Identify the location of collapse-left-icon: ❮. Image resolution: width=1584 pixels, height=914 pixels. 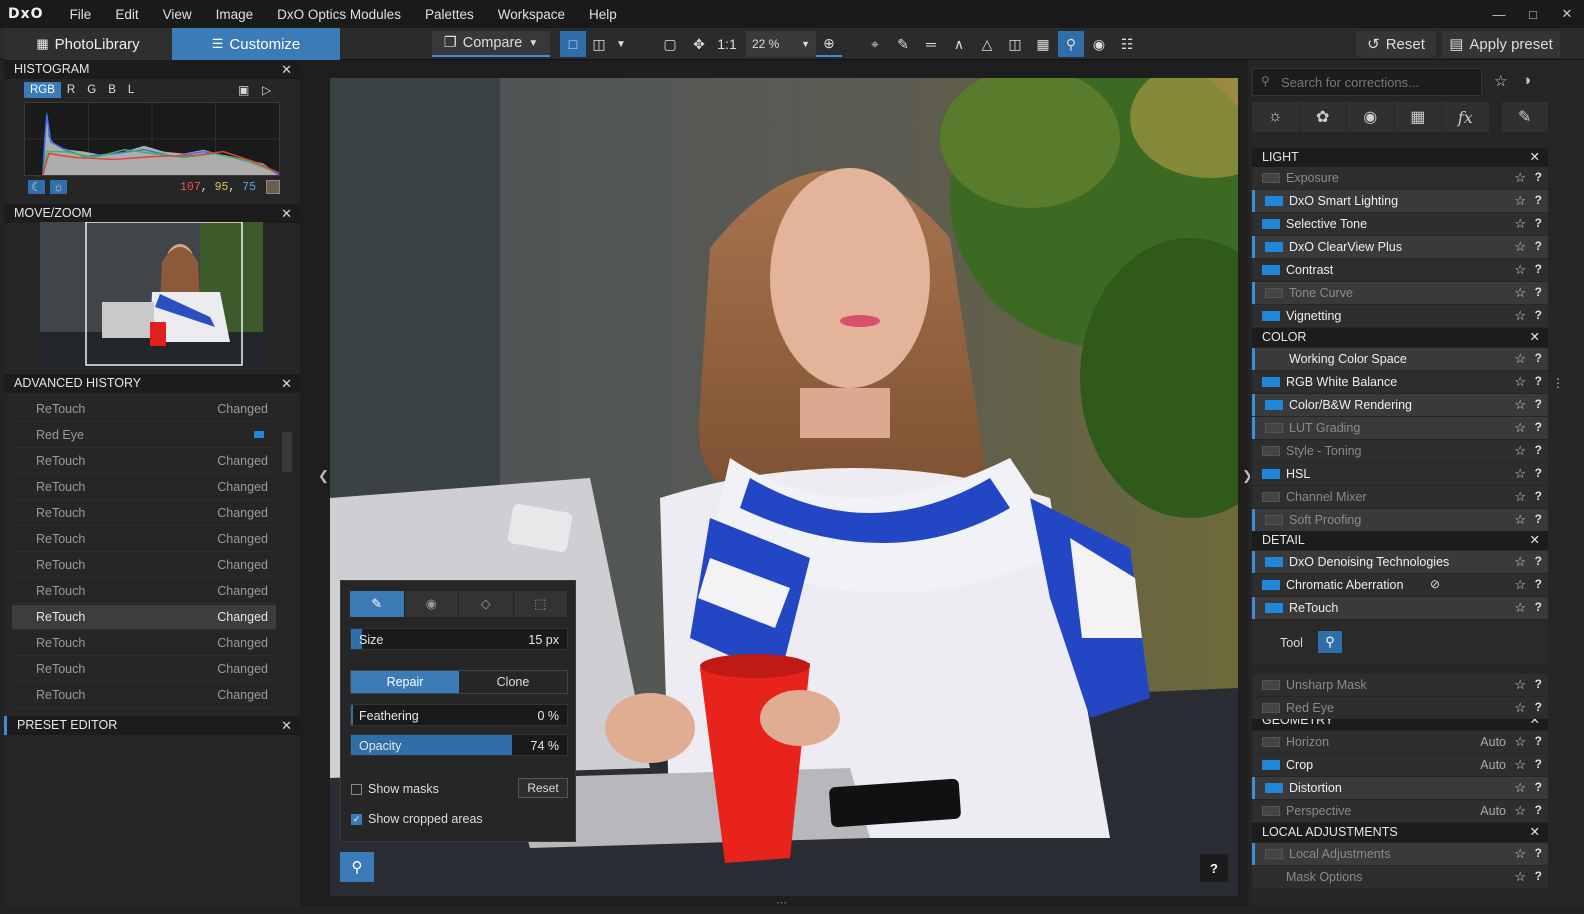
(323, 476).